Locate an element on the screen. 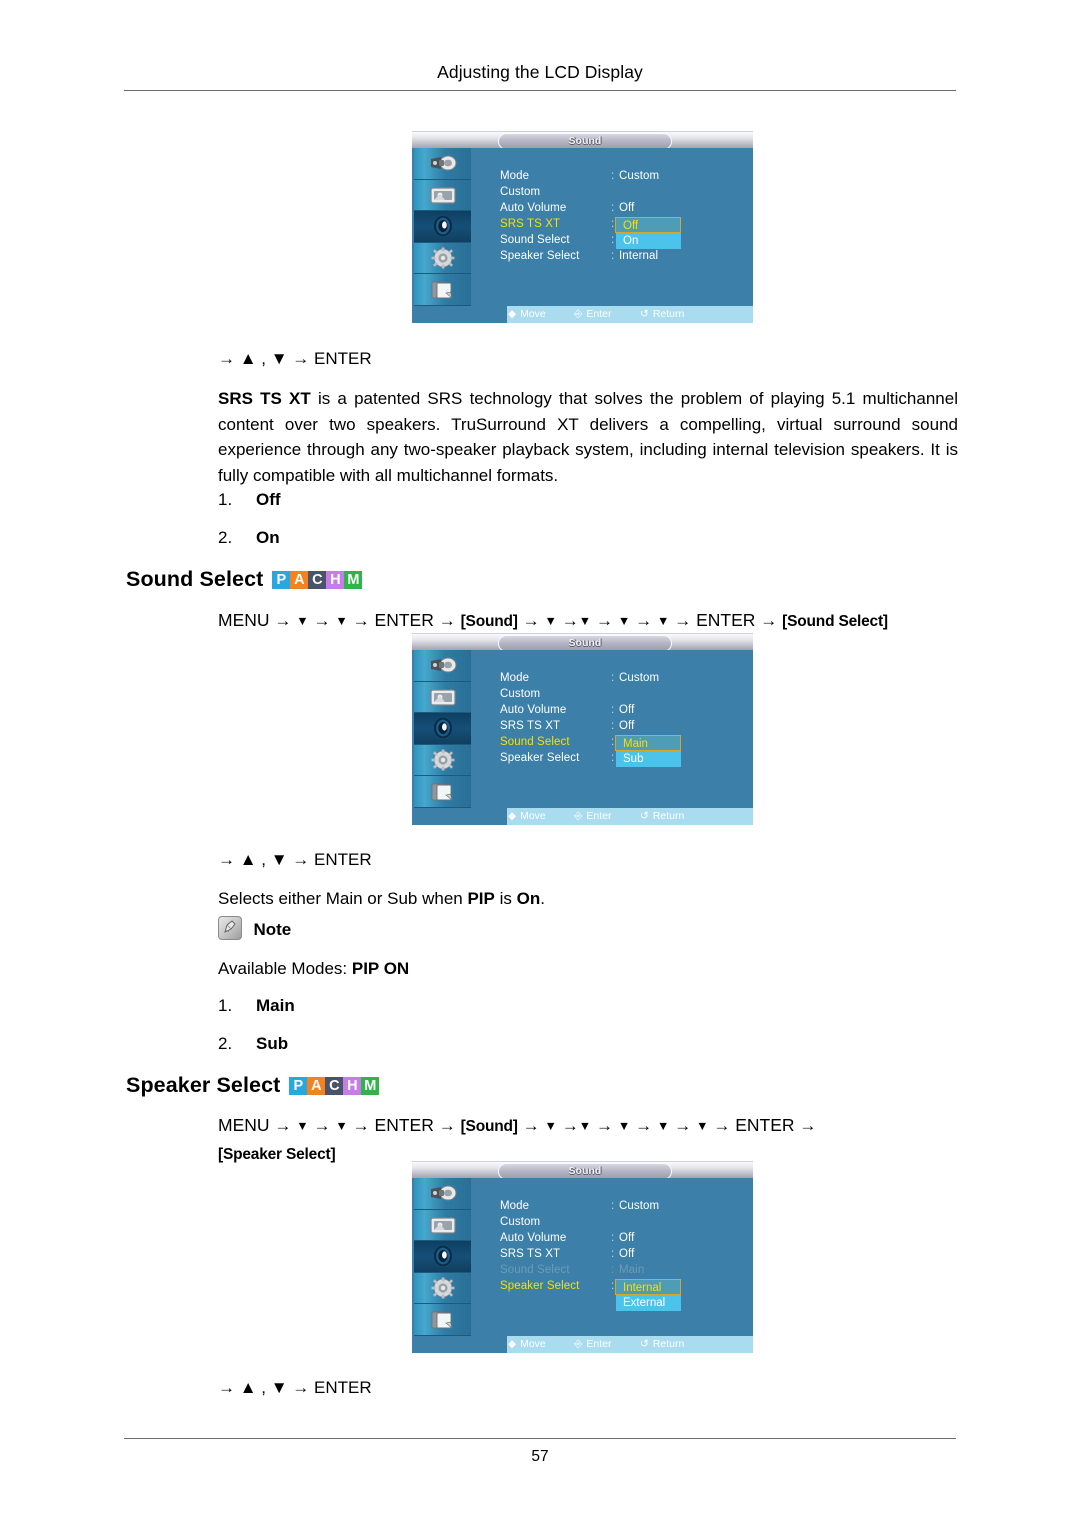 This screenshot has height=1527, width=1080. list-item-number: 1. is located at coordinates (225, 499).